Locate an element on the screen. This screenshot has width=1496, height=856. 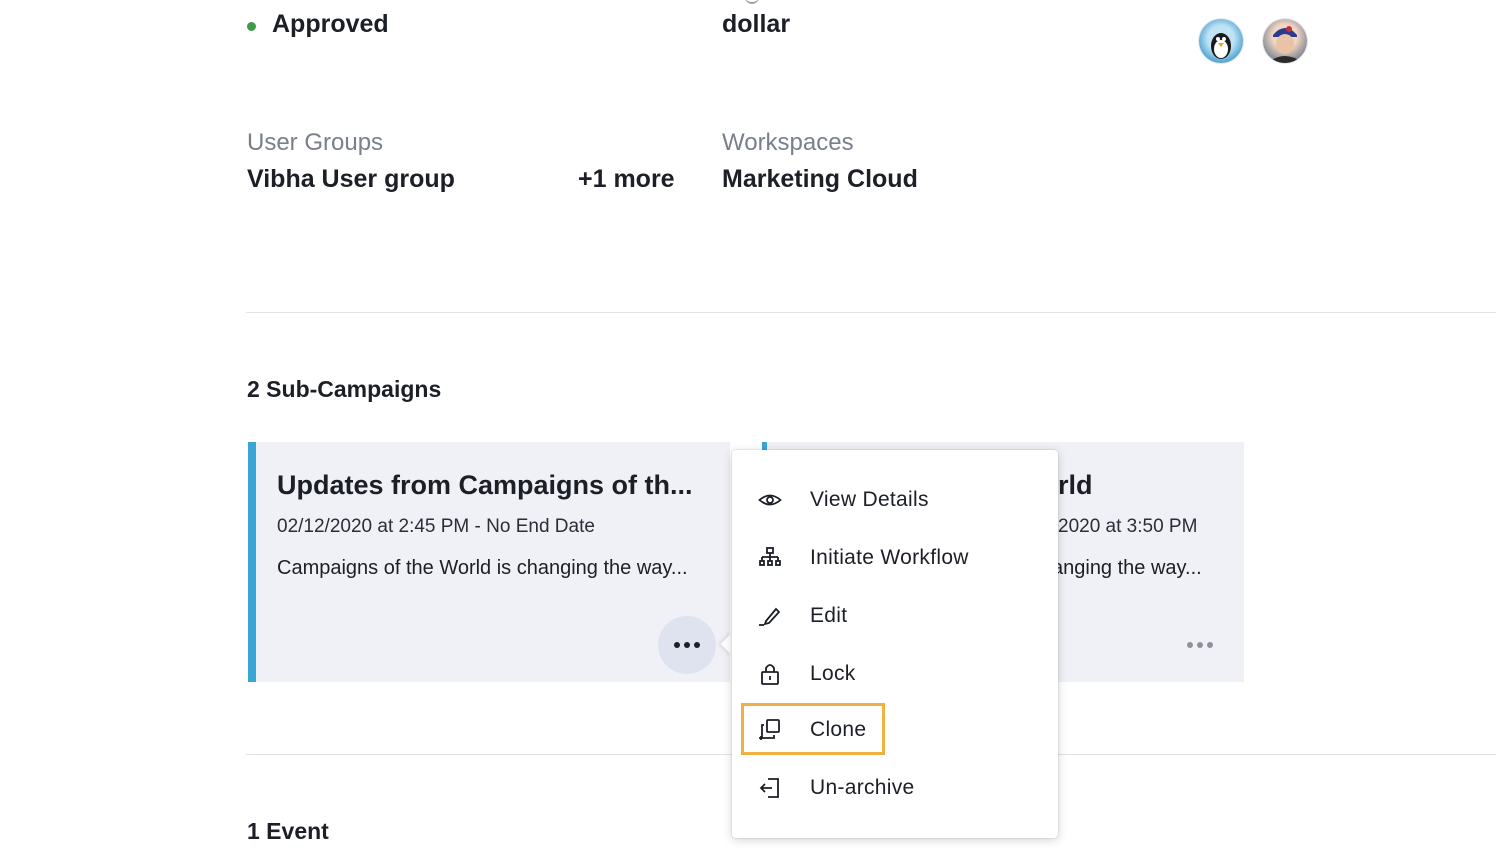
menu-item-initiate-workflow: Initiate Workflow is located at coordinates (860, 558).